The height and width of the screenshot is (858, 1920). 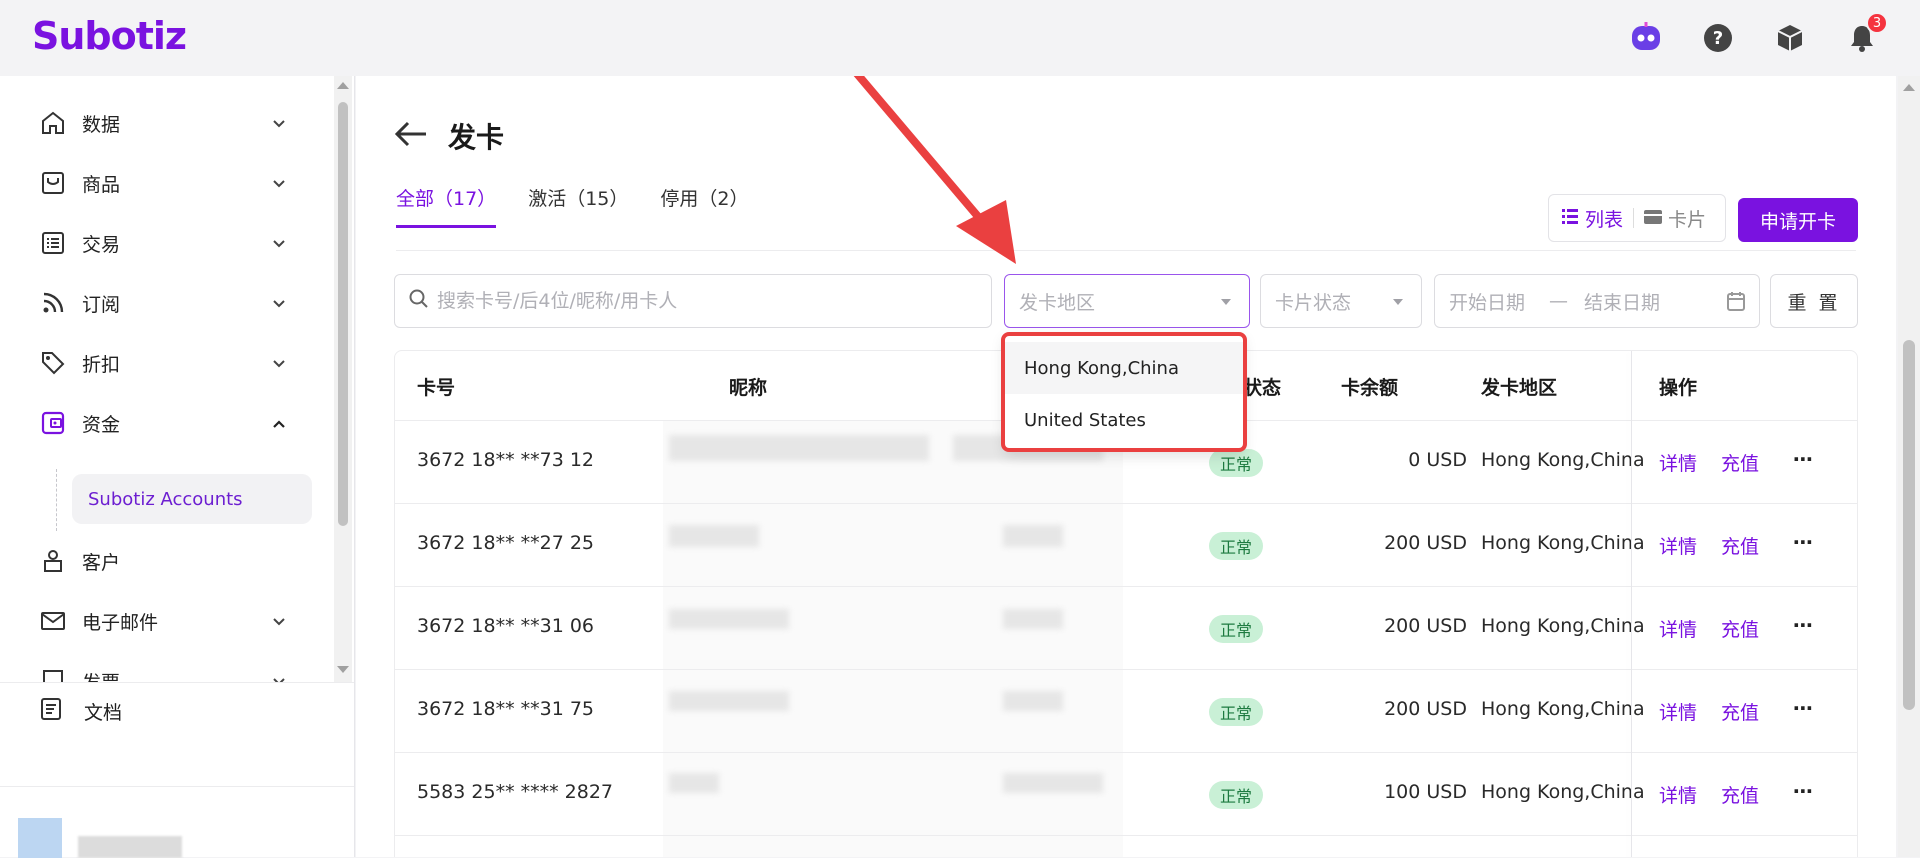 I want to click on wallet-icon, so click(x=53, y=423).